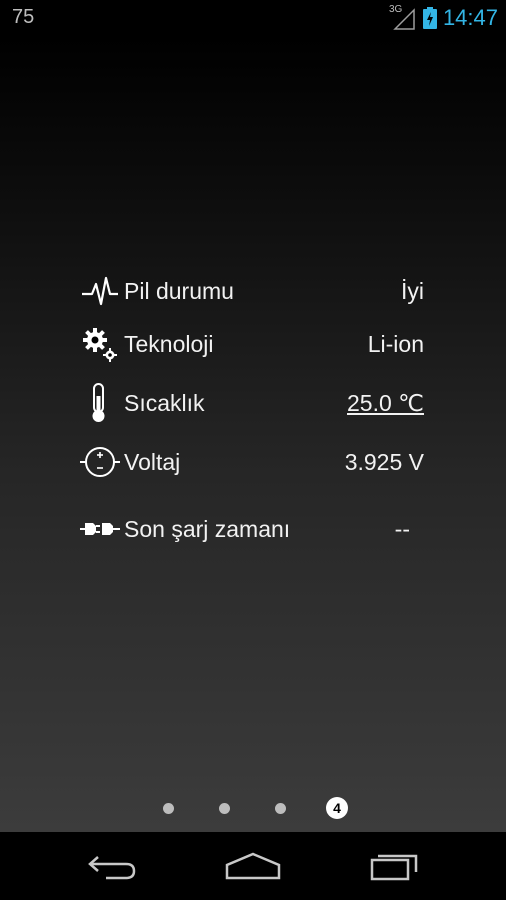  Describe the element at coordinates (384, 461) in the screenshot. I see `voltage-value: 3.925 V` at that location.